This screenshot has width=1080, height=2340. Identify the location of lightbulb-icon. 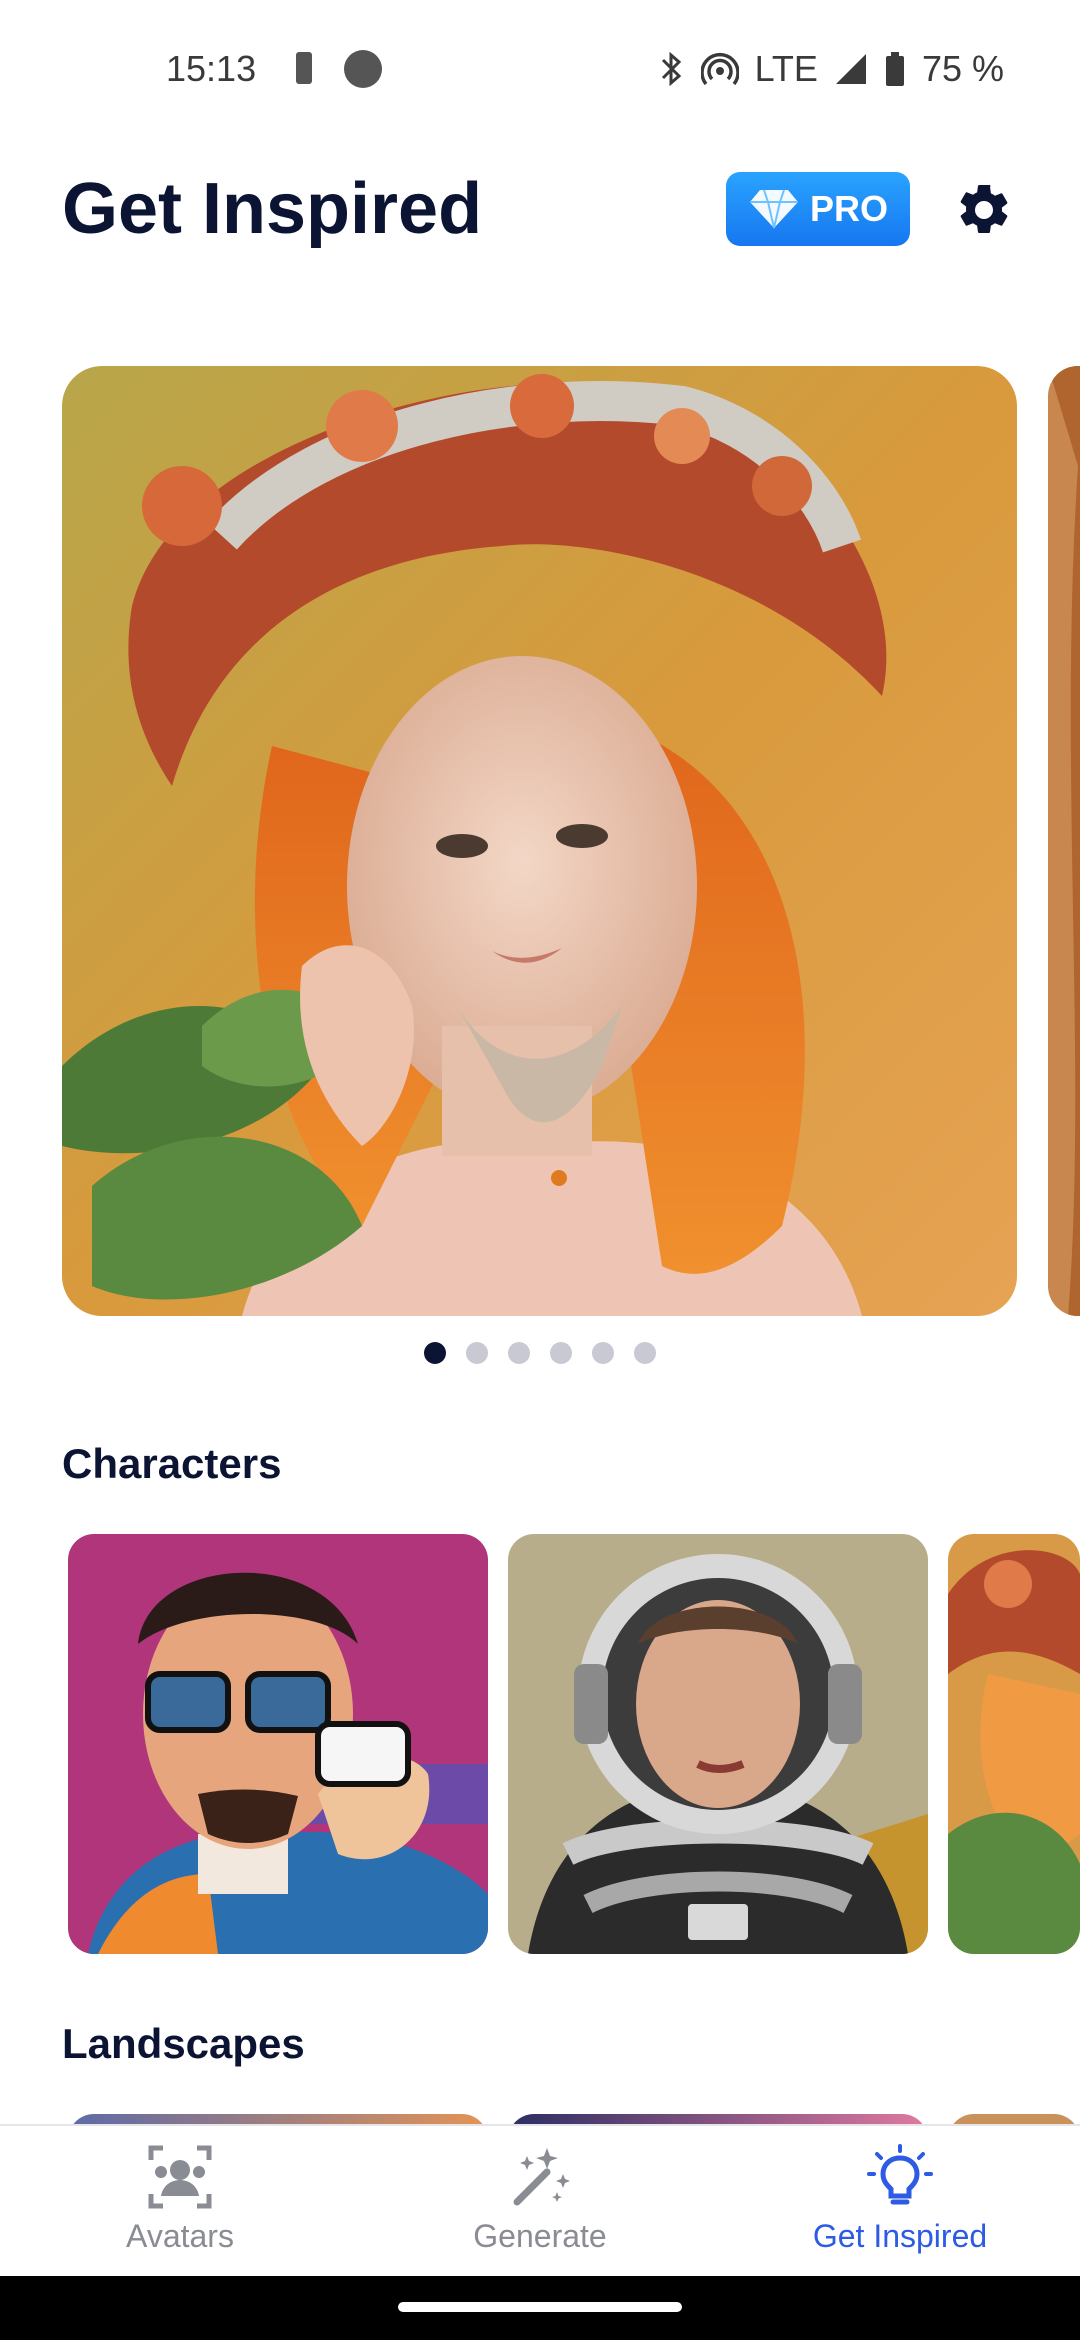
(900, 2174).